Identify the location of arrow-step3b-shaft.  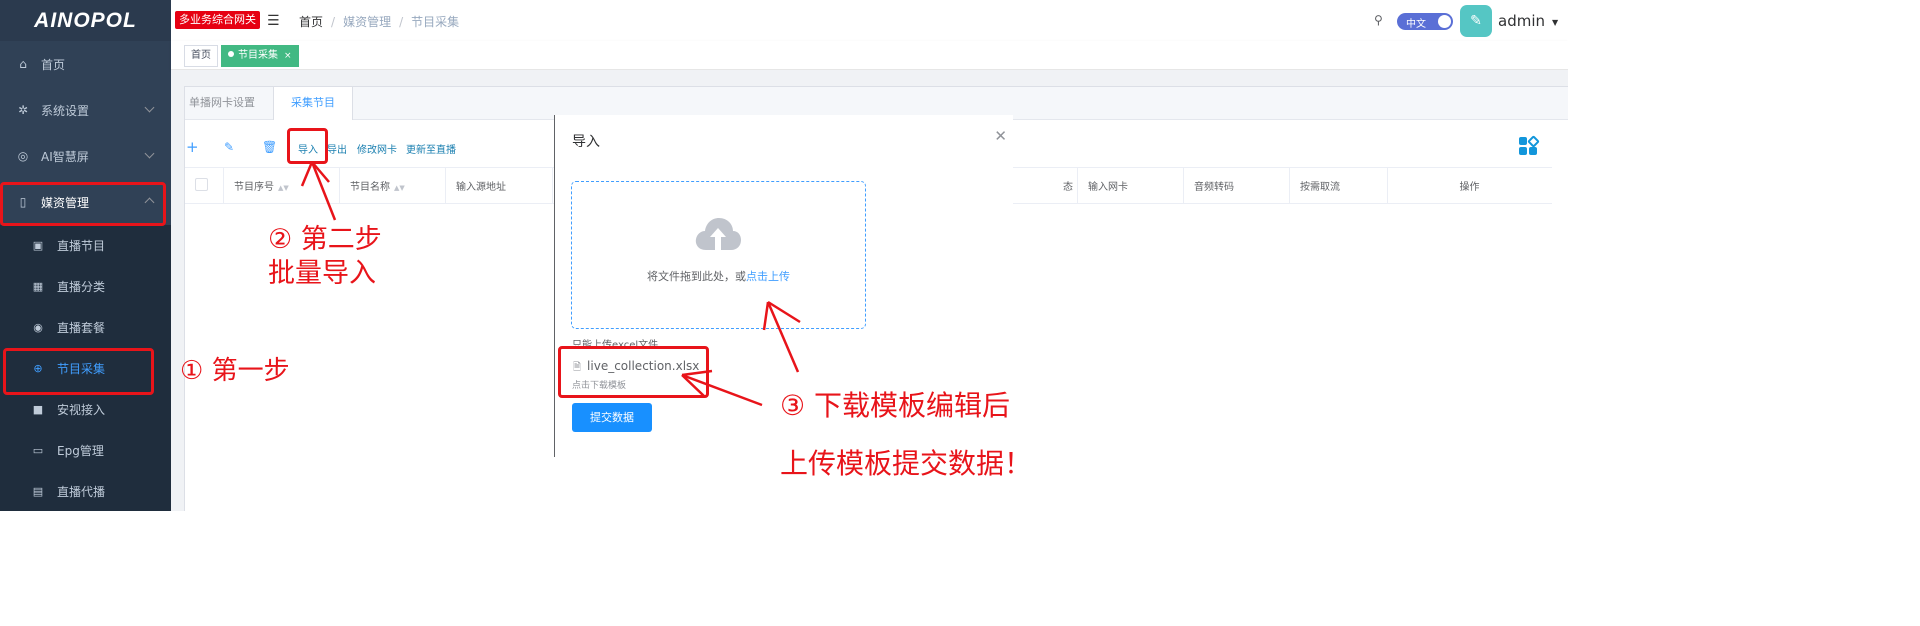
(722, 390).